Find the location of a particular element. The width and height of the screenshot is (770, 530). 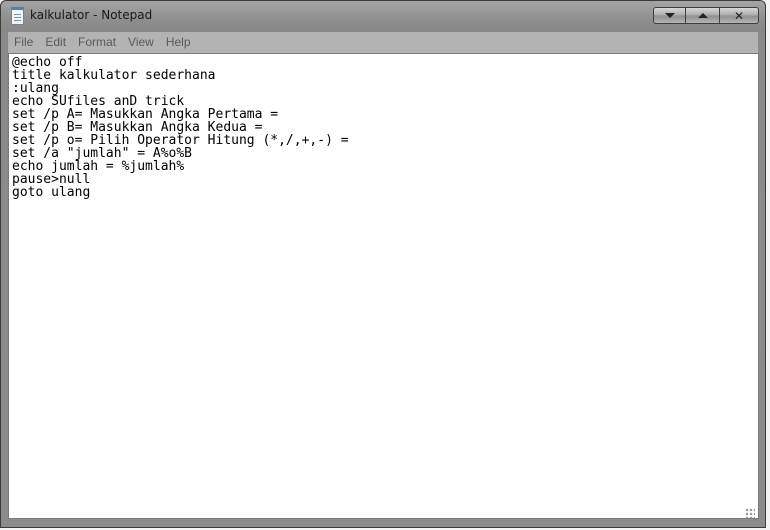

menu-view: View is located at coordinates (141, 42).